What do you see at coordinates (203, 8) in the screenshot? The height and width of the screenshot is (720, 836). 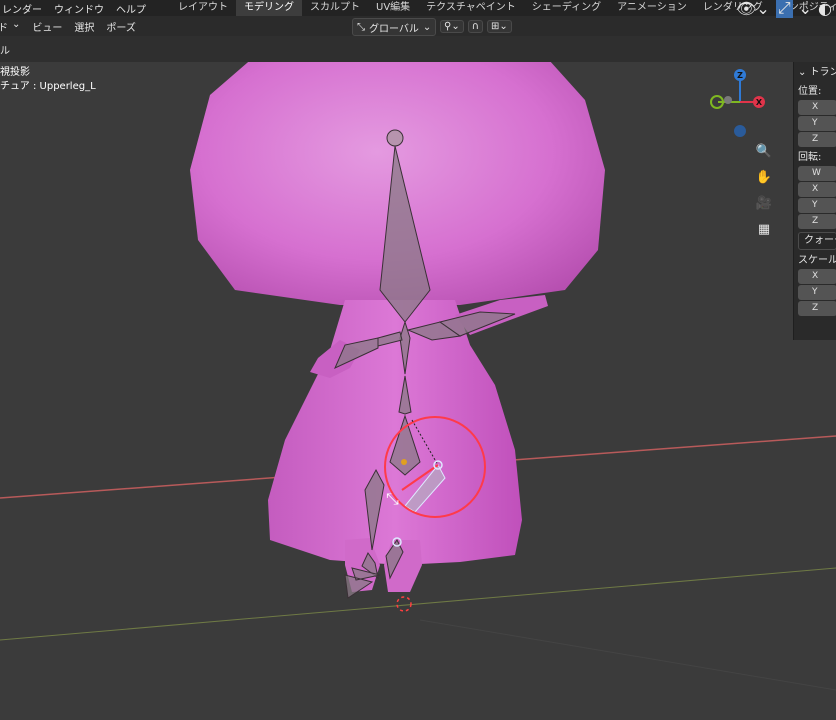 I see `tab-layout: レイアウト` at bounding box center [203, 8].